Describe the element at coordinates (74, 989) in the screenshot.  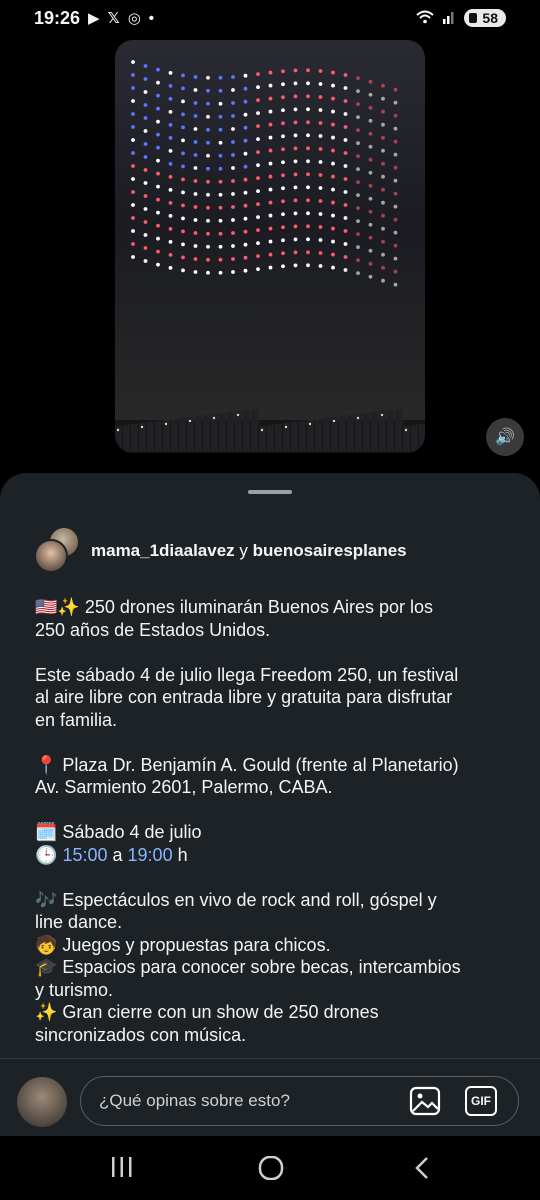
I see `caption-line: y turismo.` at that location.